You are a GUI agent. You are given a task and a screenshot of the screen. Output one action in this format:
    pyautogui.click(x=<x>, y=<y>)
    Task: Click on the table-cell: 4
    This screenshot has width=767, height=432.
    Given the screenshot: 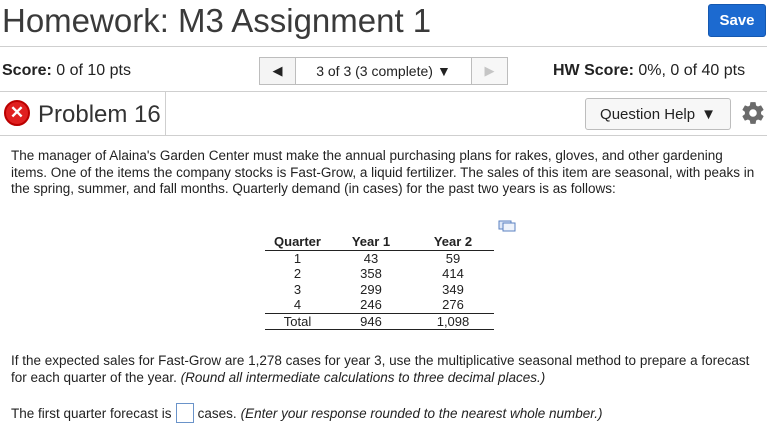 What is the action you would take?
    pyautogui.click(x=297, y=305)
    